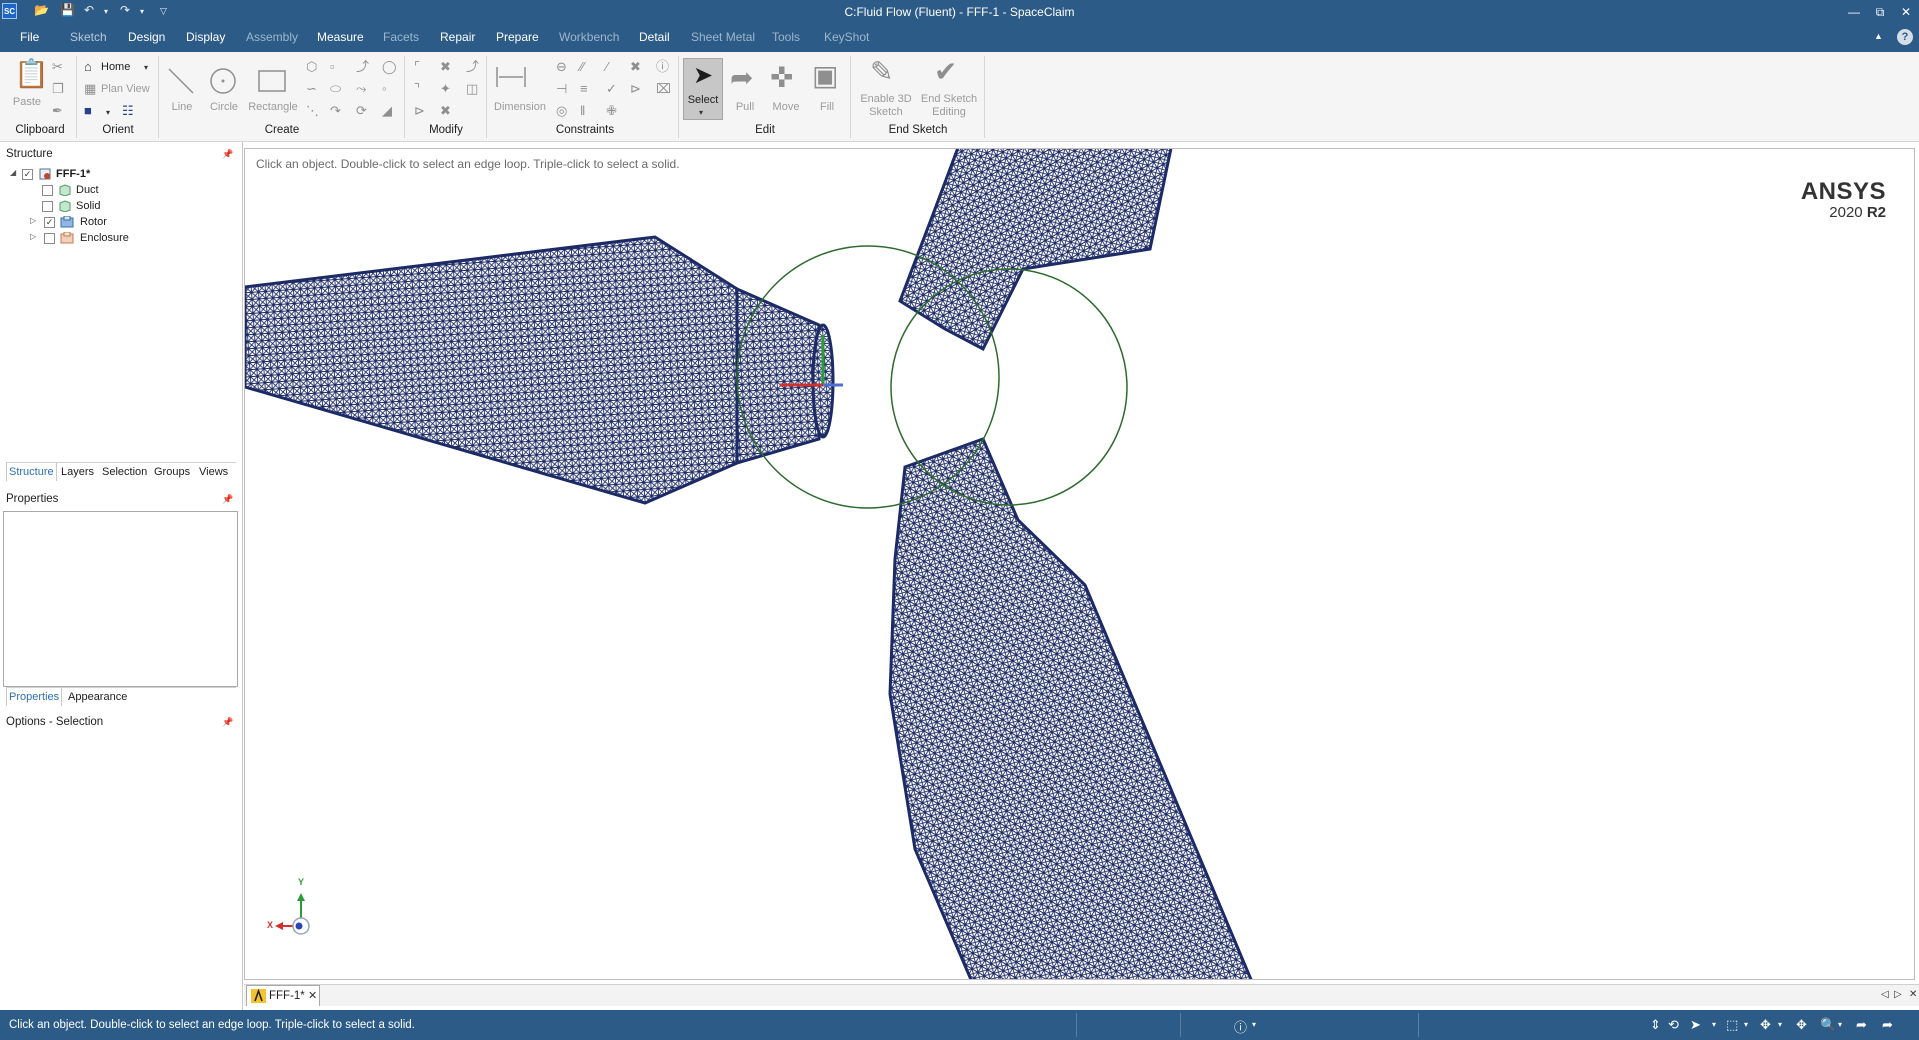 The width and height of the screenshot is (1919, 1040). Describe the element at coordinates (520, 107) in the screenshot. I see `dimension-button: Dimension` at that location.